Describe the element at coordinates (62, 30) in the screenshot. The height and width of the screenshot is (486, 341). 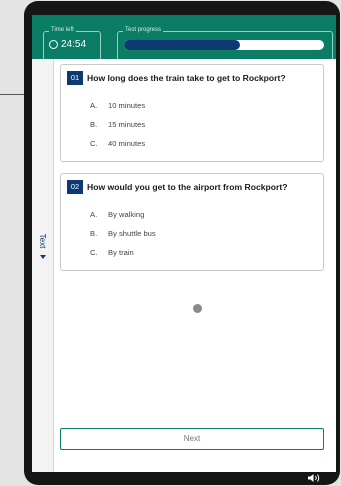
I see `time-left-label: Time left` at that location.